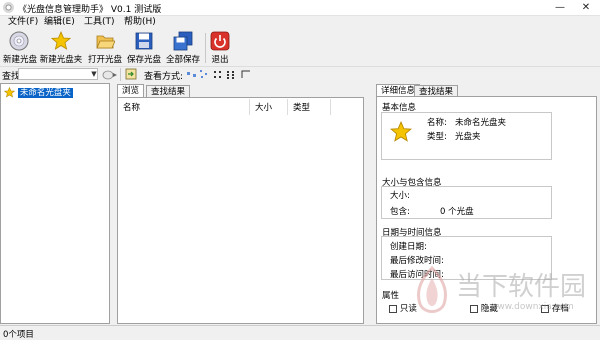 The height and width of the screenshot is (340, 600). I want to click on column-header-type: 类型, so click(301, 107).